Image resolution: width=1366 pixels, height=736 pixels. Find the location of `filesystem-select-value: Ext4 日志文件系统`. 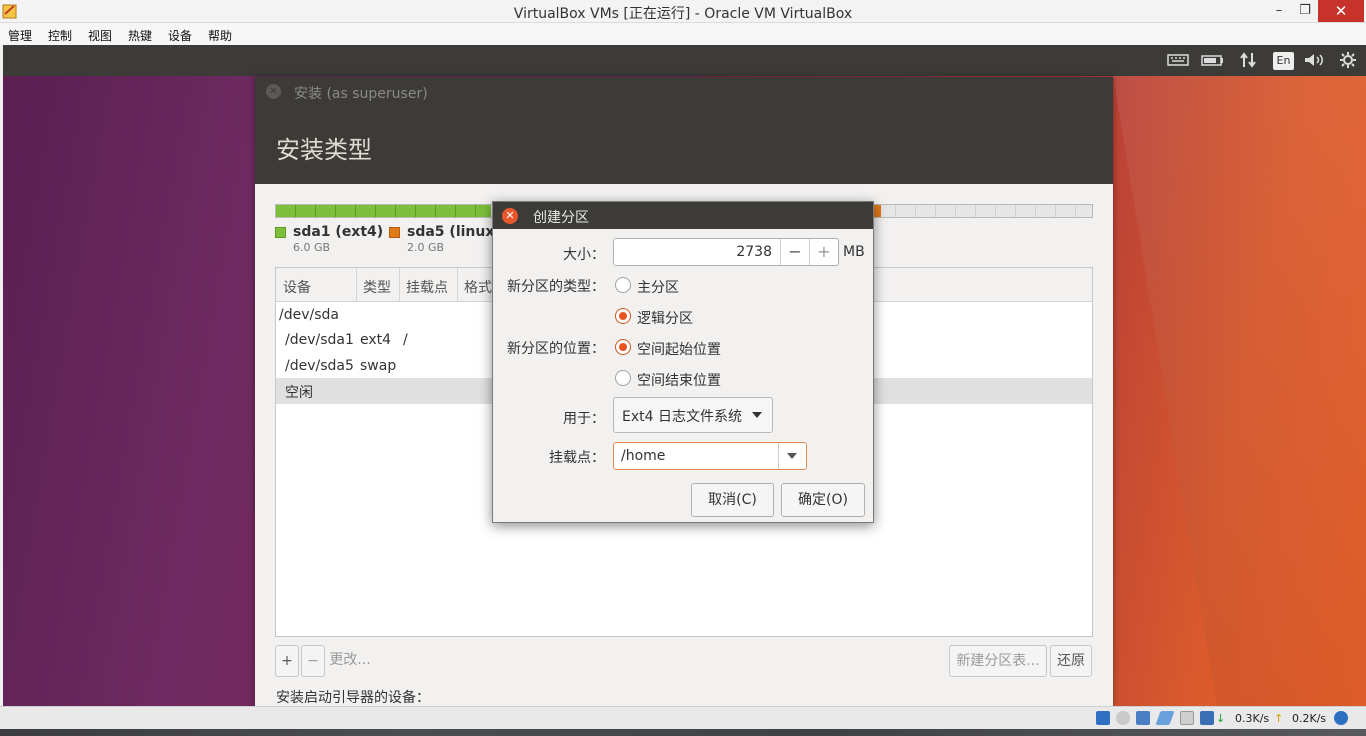

filesystem-select-value: Ext4 日志文件系统 is located at coordinates (682, 417).